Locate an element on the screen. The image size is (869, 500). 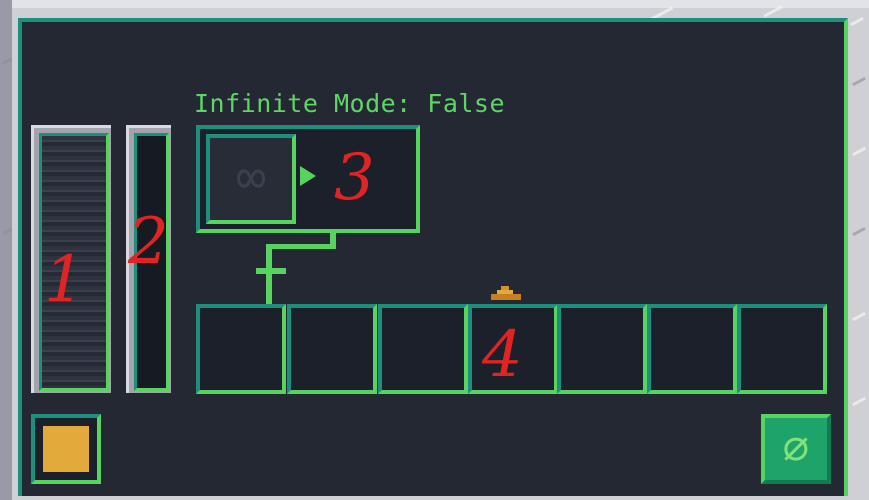
annotation-4: 4 is located at coordinates (502, 355).